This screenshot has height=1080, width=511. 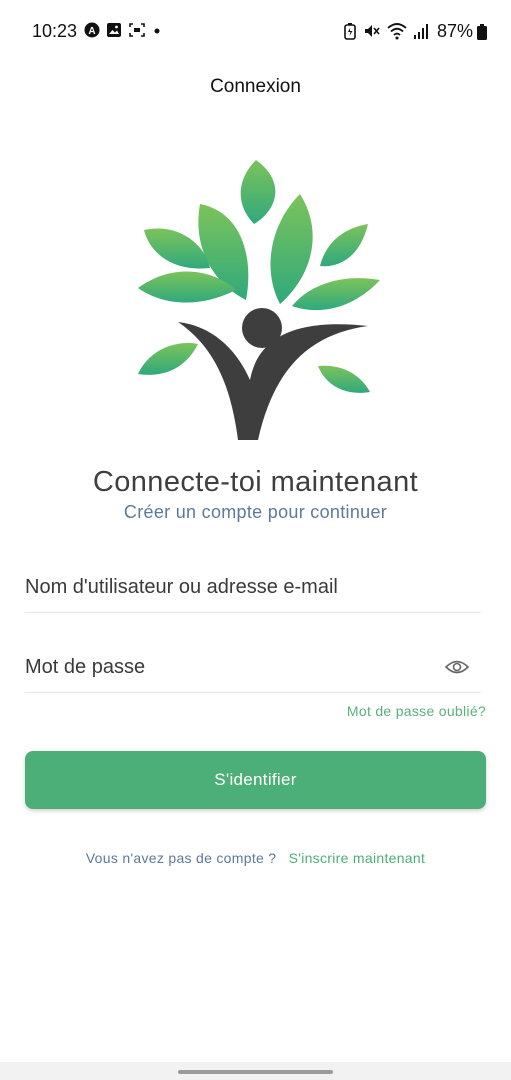 What do you see at coordinates (235, 667) in the screenshot?
I see `password-input` at bounding box center [235, 667].